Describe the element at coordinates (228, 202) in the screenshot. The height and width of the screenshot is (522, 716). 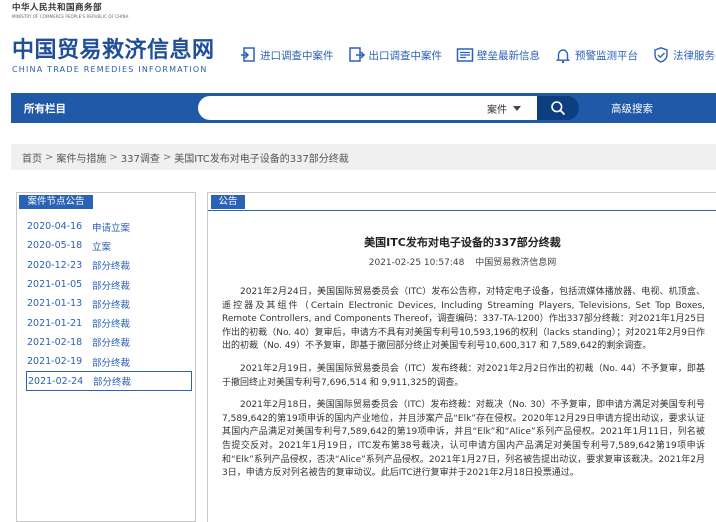
I see `tab-announcement: 公告` at that location.